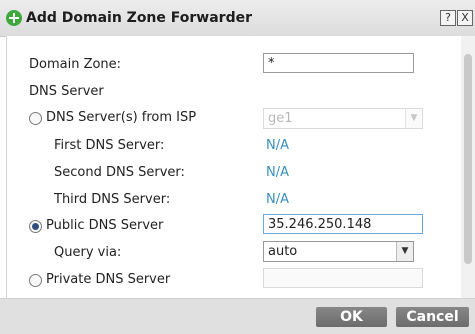 The width and height of the screenshot is (475, 334). I want to click on close-icon: X, so click(465, 18).